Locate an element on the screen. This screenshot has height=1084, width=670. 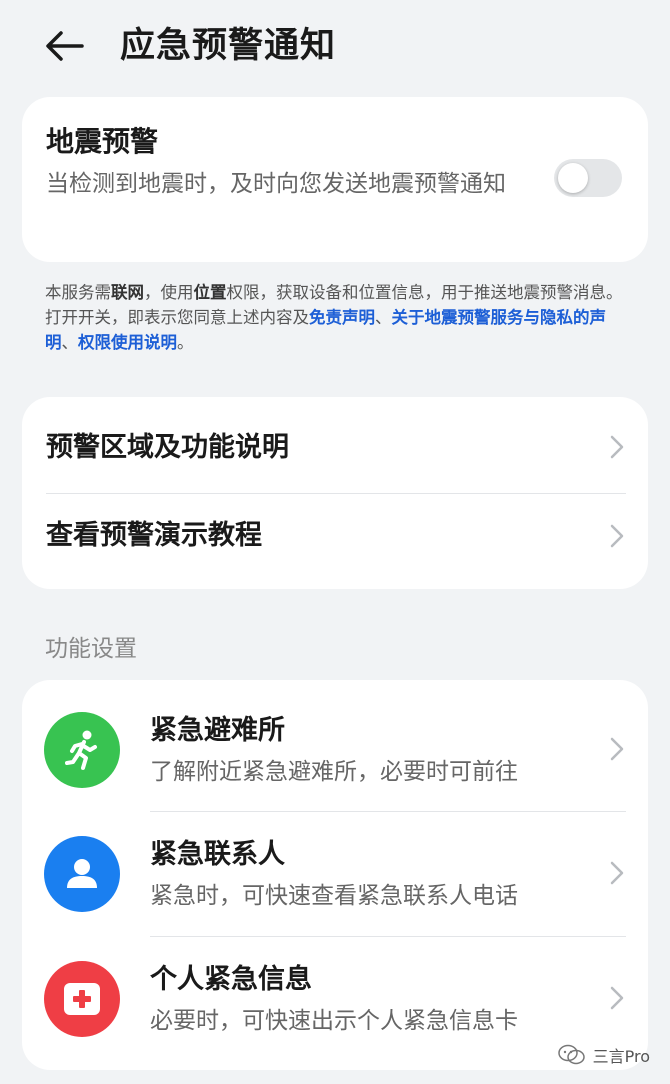
running-person-icon is located at coordinates (82, 750).